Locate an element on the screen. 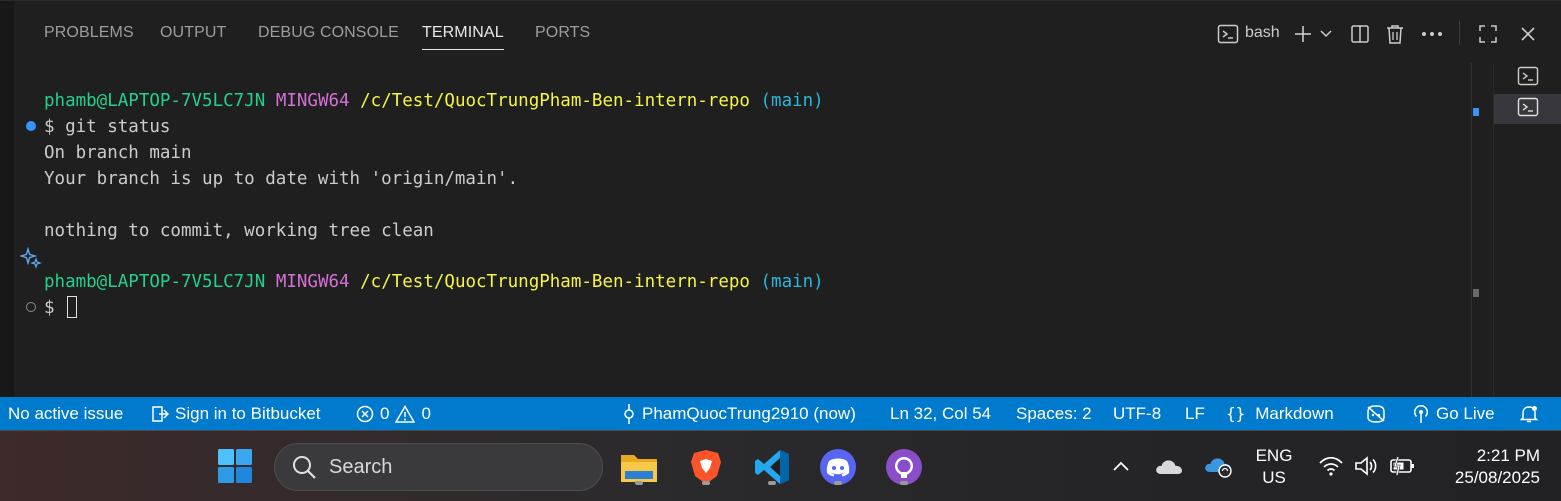  system-clock: 2:21 PM 25/08/2025 is located at coordinates (1485, 467).